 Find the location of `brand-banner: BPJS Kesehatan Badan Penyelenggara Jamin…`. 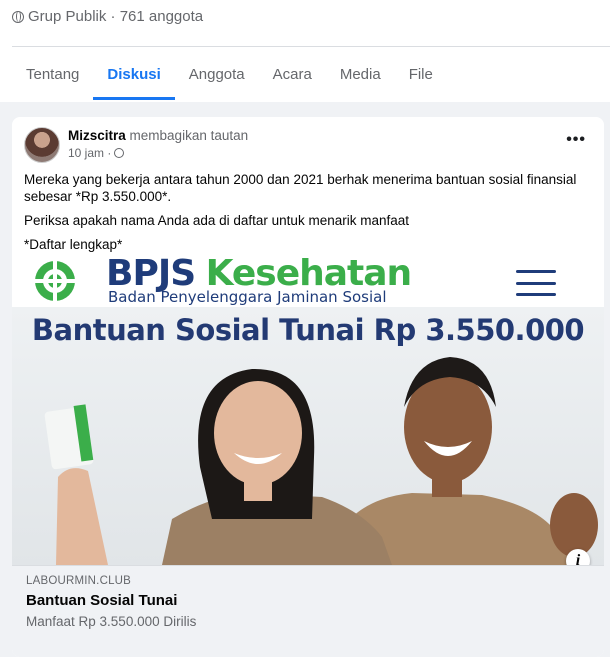

brand-banner: BPJS Kesehatan Badan Penyelenggara Jamin… is located at coordinates (308, 282).